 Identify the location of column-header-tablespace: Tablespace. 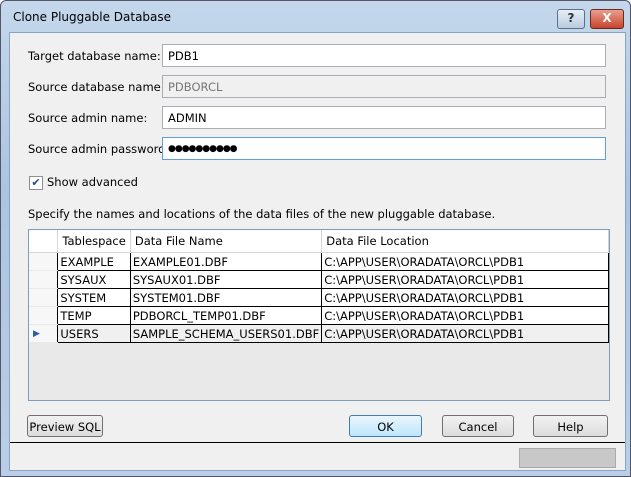
(94, 241).